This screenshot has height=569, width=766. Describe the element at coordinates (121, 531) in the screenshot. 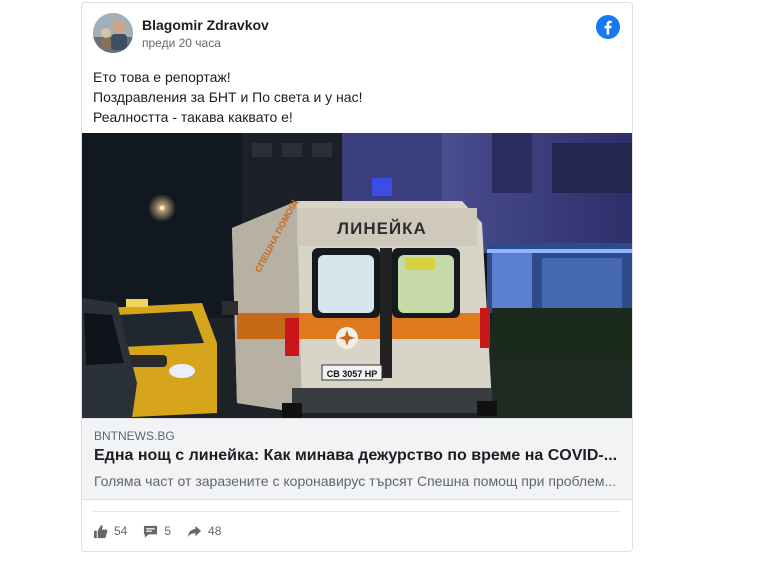

I see `like-count: 54` at that location.